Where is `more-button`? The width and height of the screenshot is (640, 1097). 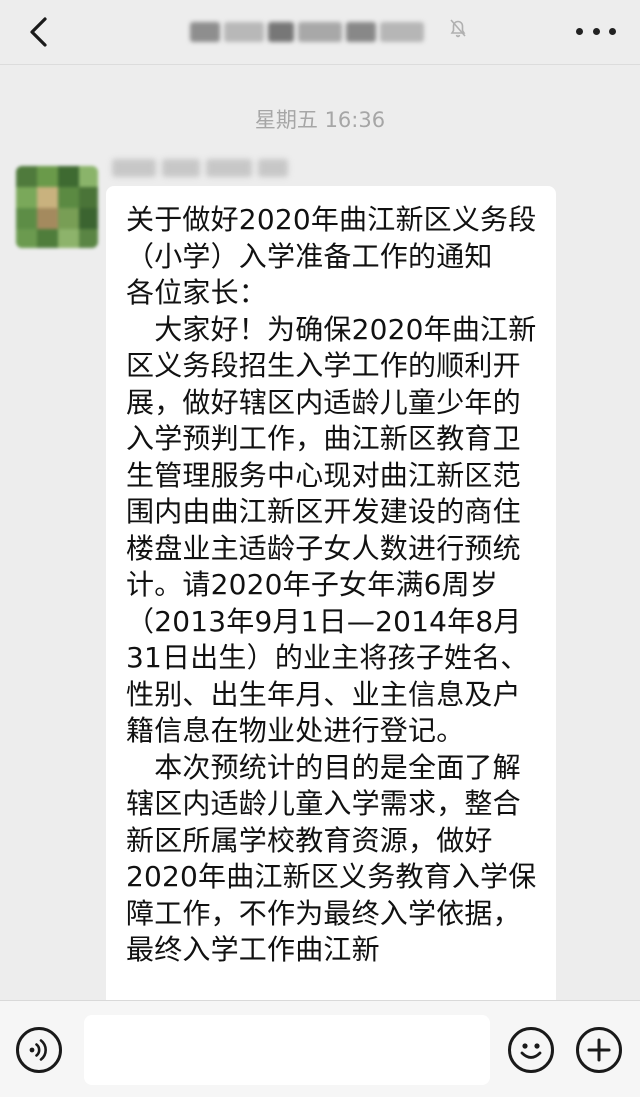
more-button is located at coordinates (596, 31).